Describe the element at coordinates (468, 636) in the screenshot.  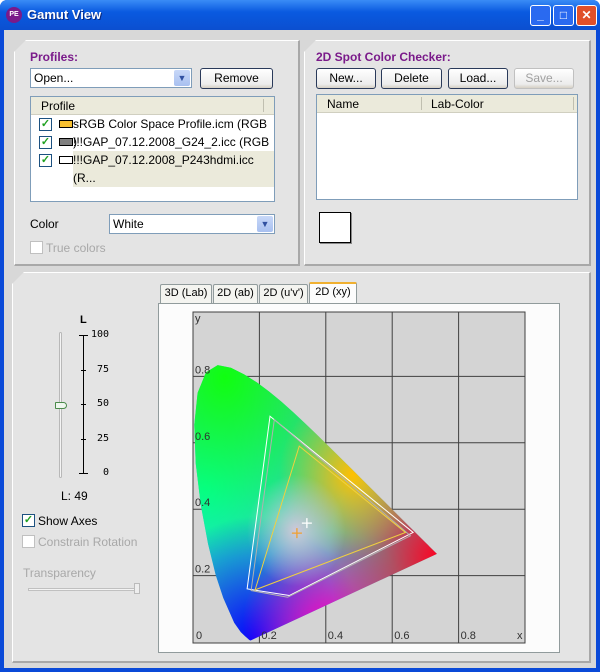
I see `x-tick-label: 0.8` at that location.